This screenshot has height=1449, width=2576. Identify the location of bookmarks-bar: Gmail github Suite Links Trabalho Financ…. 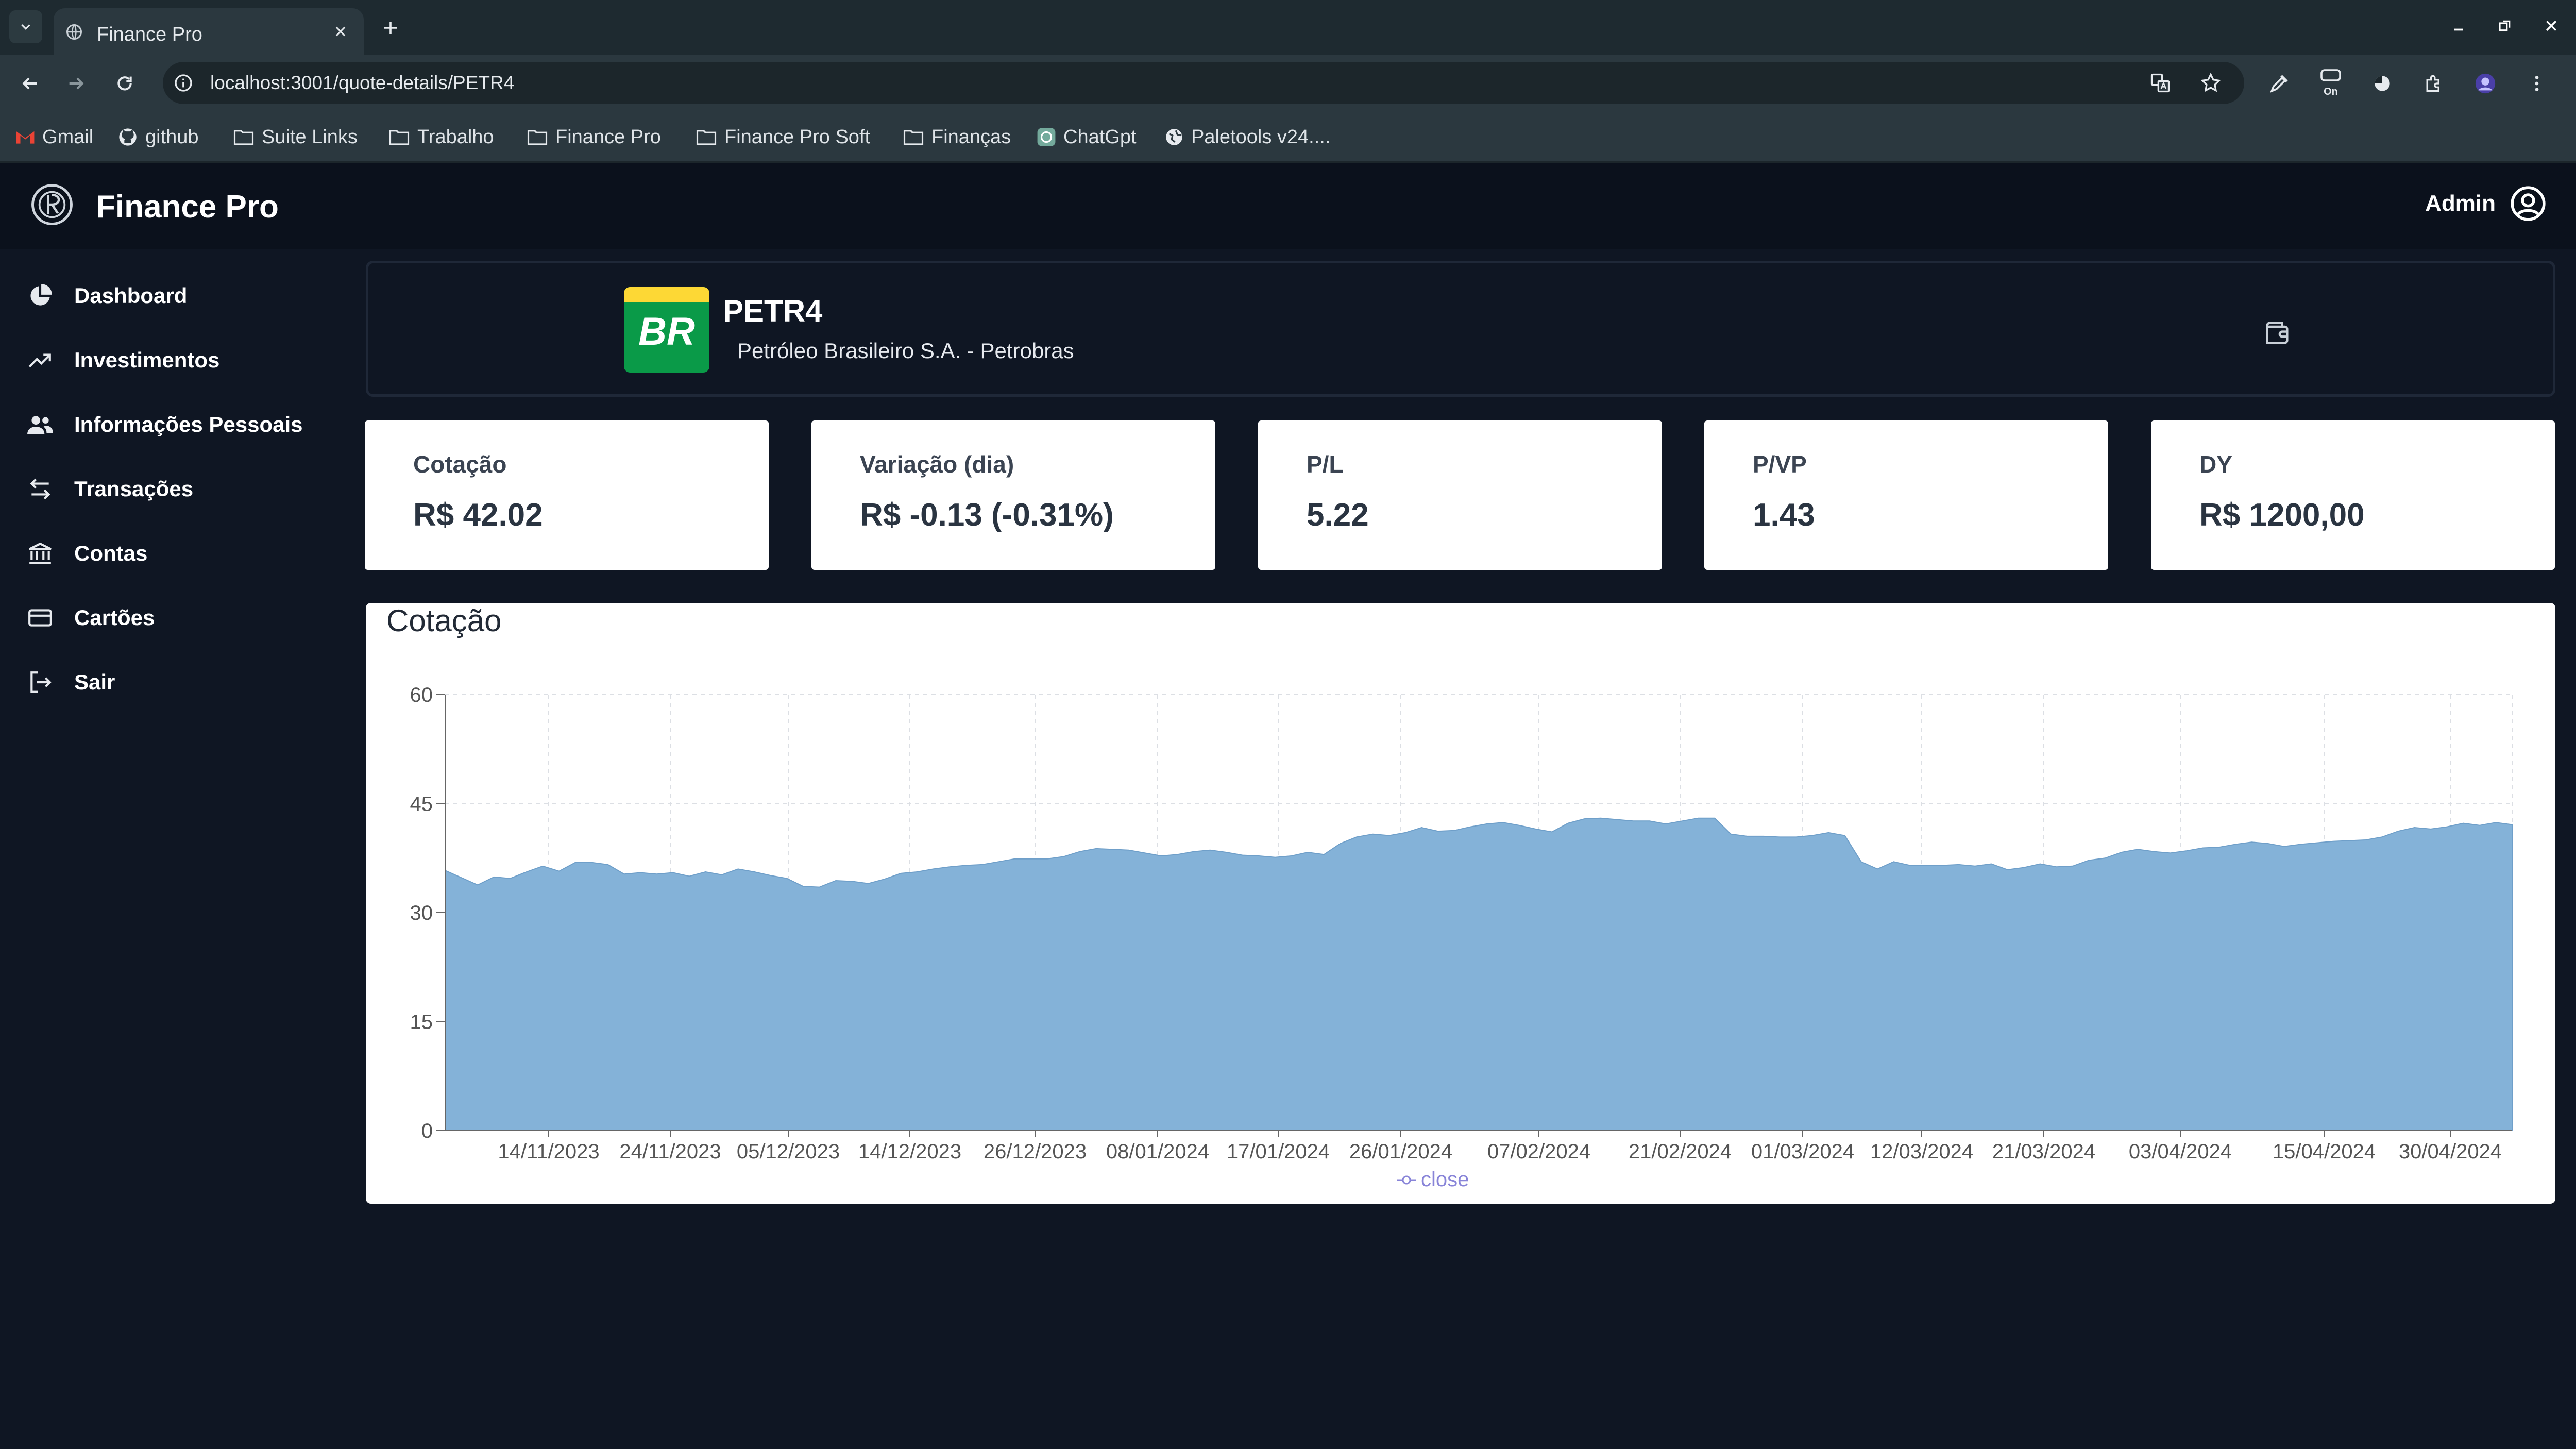
(1288, 137).